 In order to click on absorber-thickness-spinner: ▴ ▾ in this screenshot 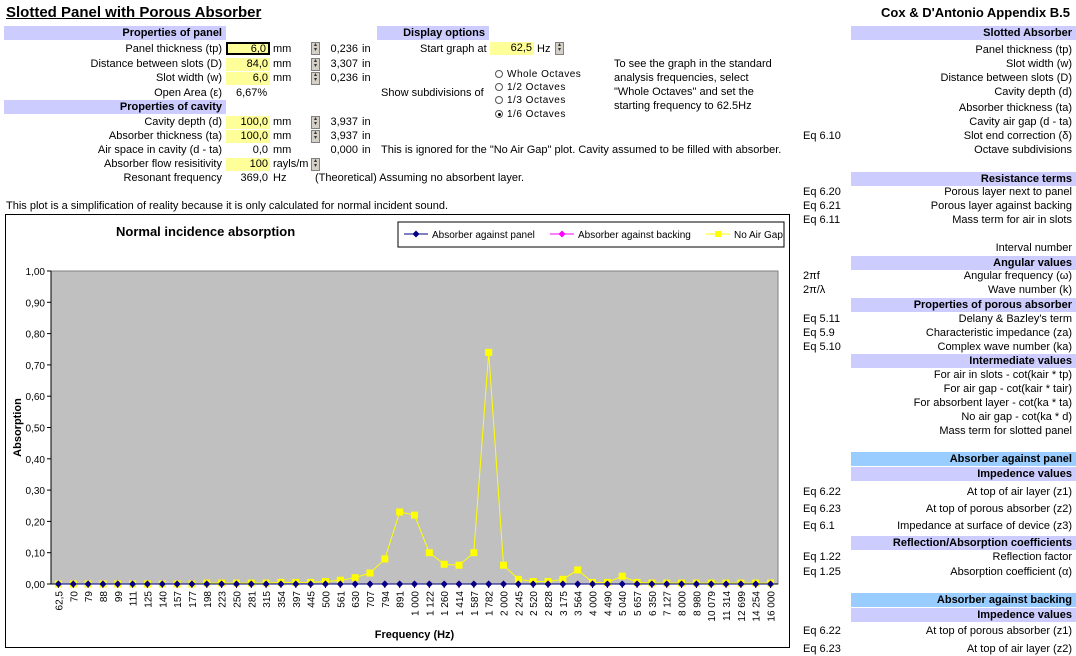, I will do `click(315, 136)`.